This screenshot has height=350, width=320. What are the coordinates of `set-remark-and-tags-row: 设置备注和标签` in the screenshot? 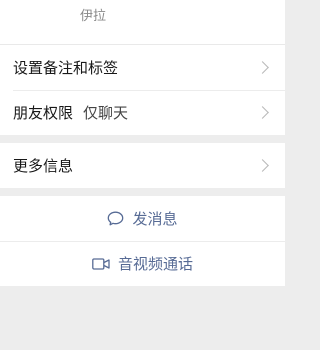 It's located at (142, 67).